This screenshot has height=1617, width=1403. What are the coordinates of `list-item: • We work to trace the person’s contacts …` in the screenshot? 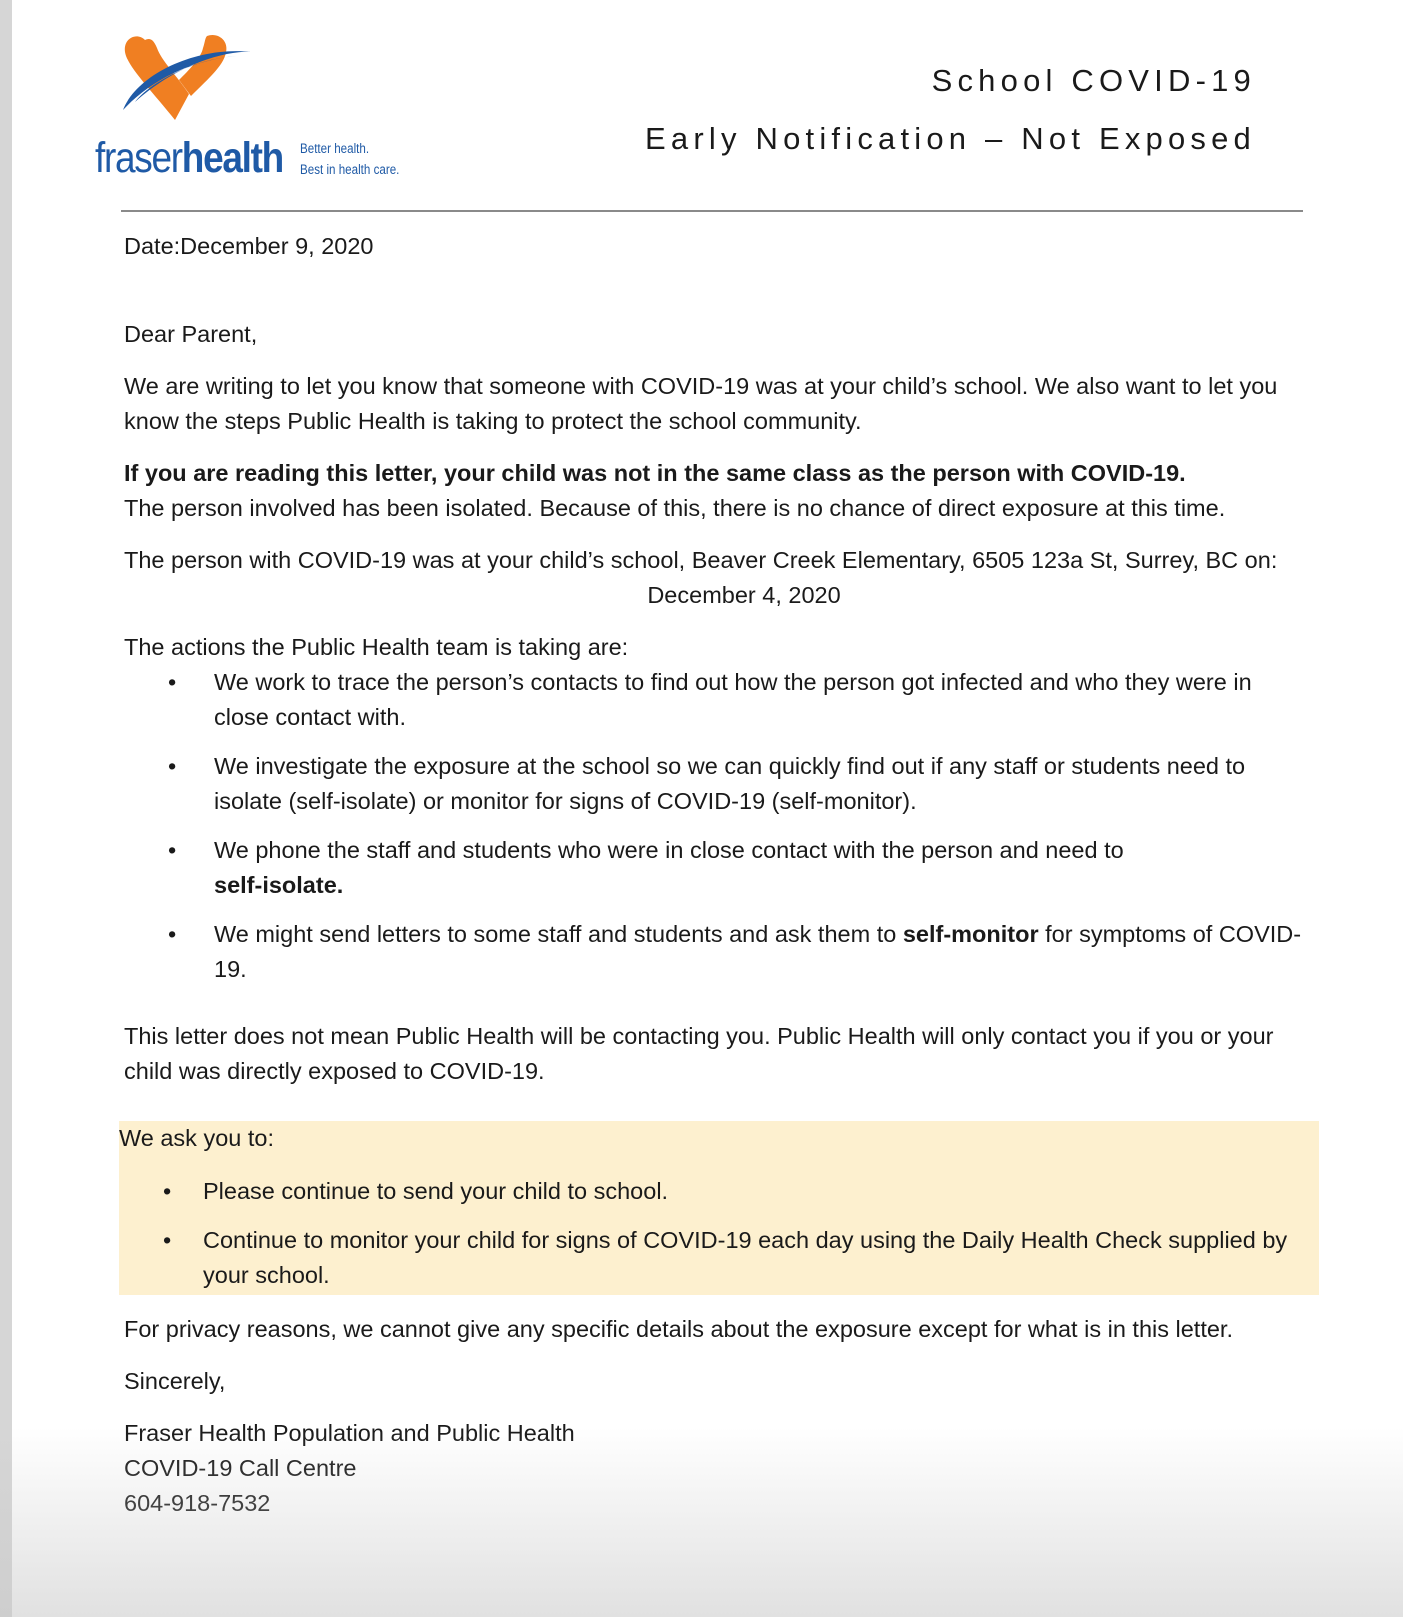 It's located at (714, 700).